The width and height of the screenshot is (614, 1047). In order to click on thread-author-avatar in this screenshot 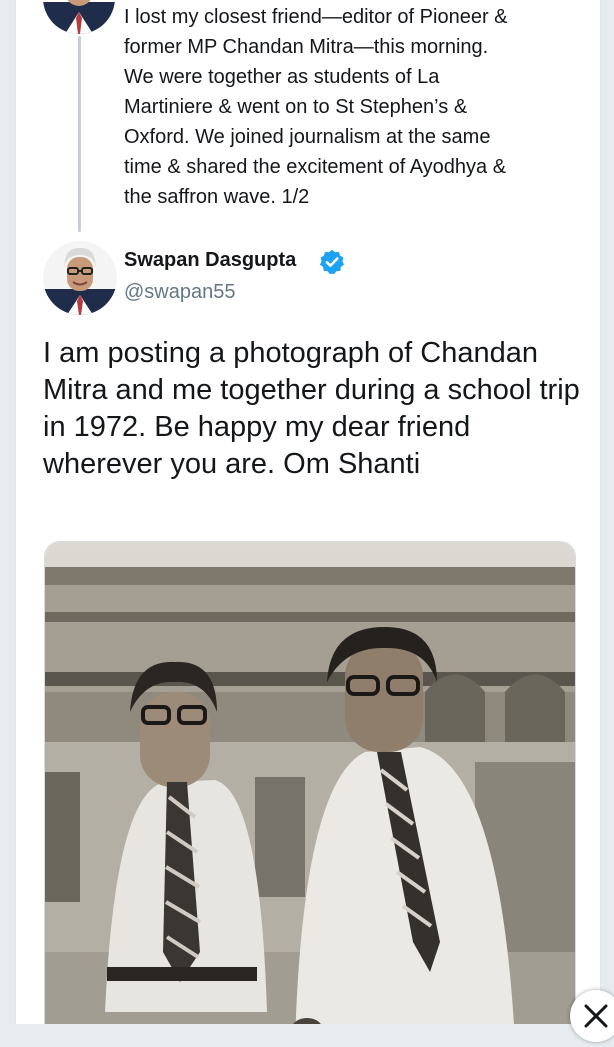, I will do `click(79, 17)`.